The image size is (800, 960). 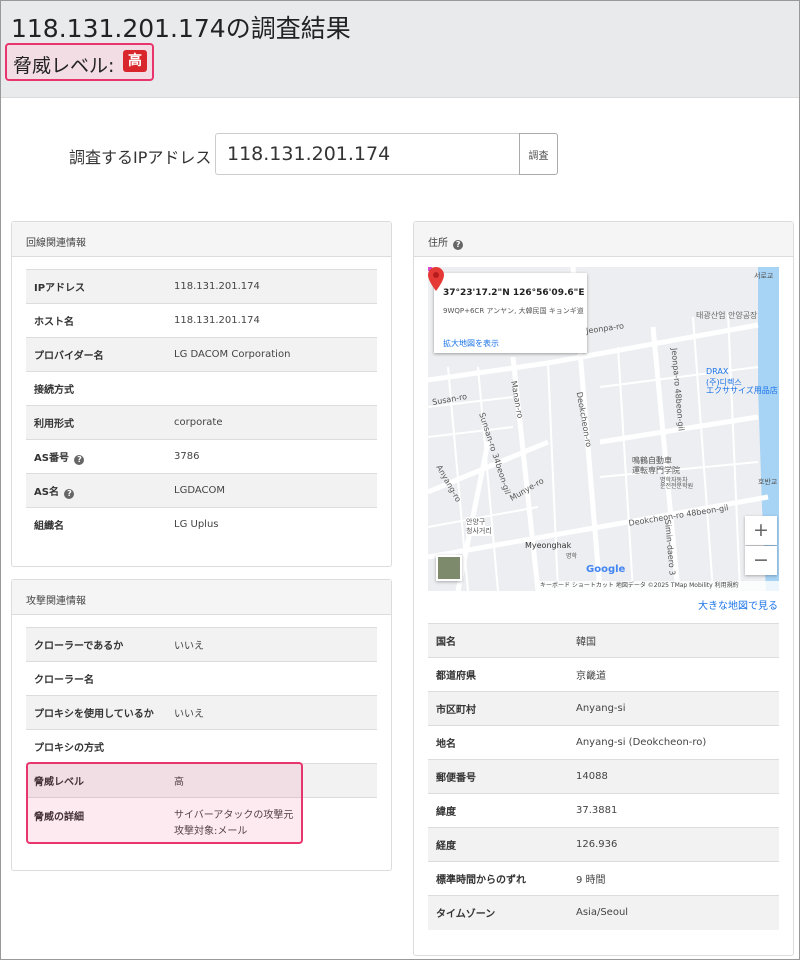 I want to click on table-row: 脅威レベル 高, so click(x=201, y=780).